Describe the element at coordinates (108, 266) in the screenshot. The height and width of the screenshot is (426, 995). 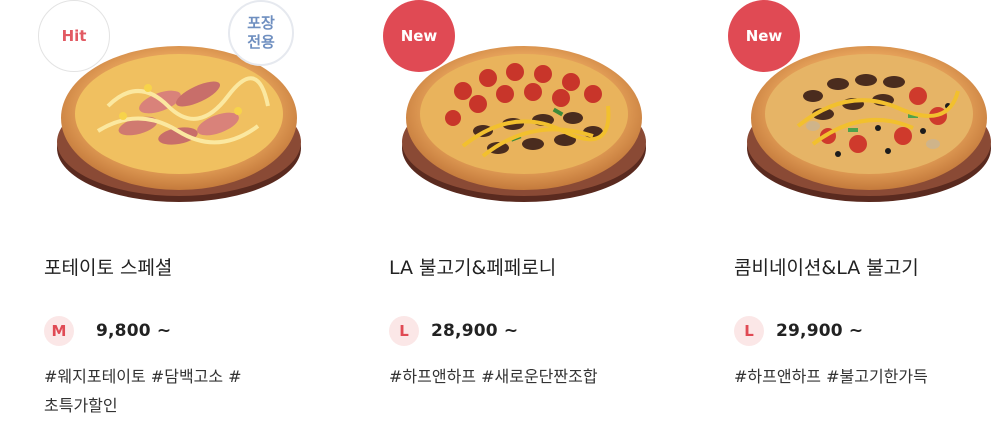
I see `product-name: 포테이토 스페셜` at that location.